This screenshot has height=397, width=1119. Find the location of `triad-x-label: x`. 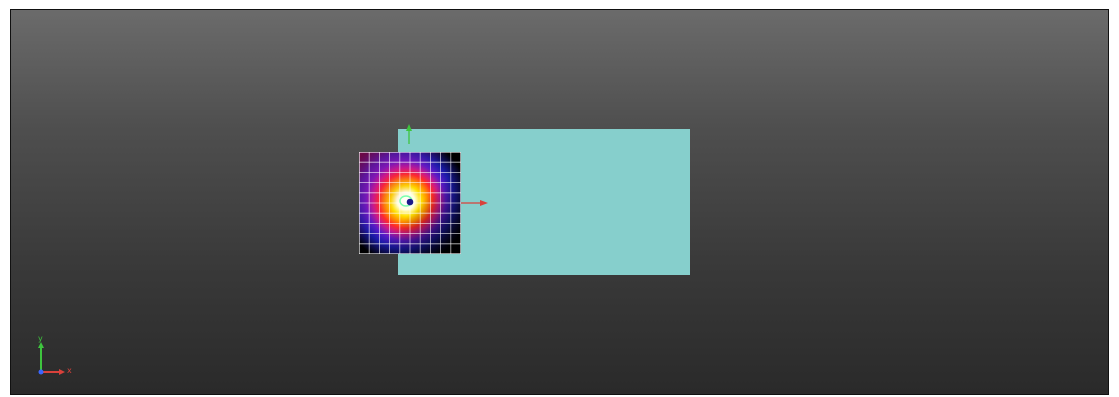

triad-x-label: x is located at coordinates (69, 370).